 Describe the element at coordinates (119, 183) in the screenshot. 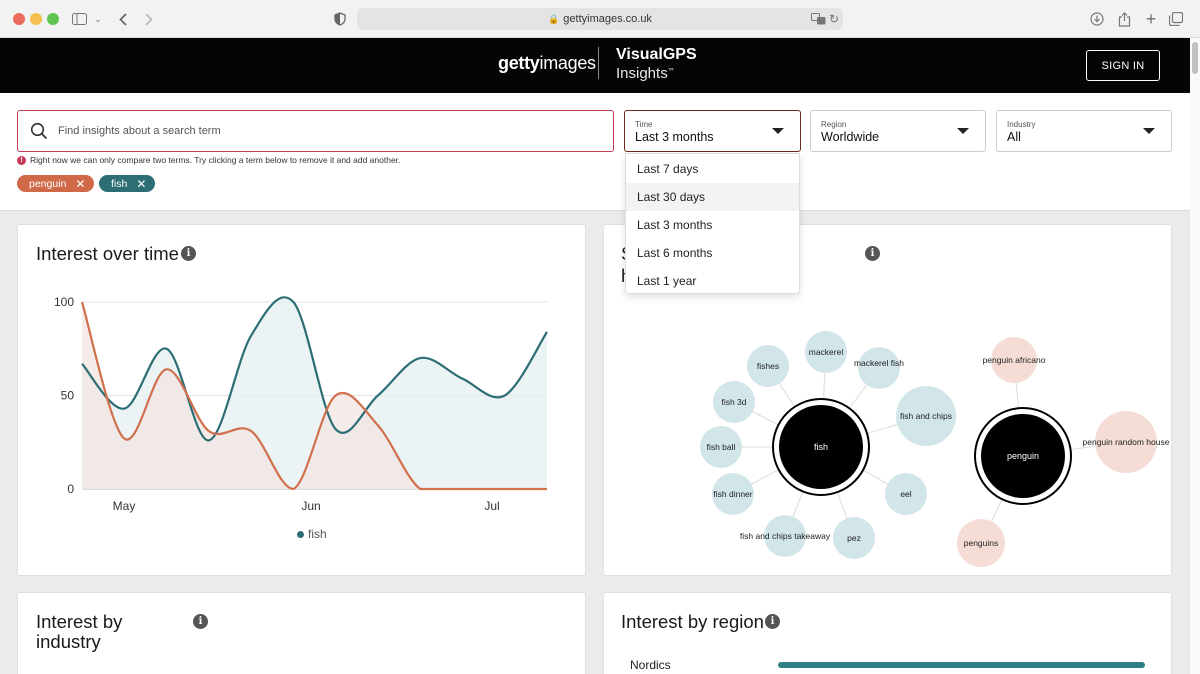

I see `chip-label: fish` at that location.